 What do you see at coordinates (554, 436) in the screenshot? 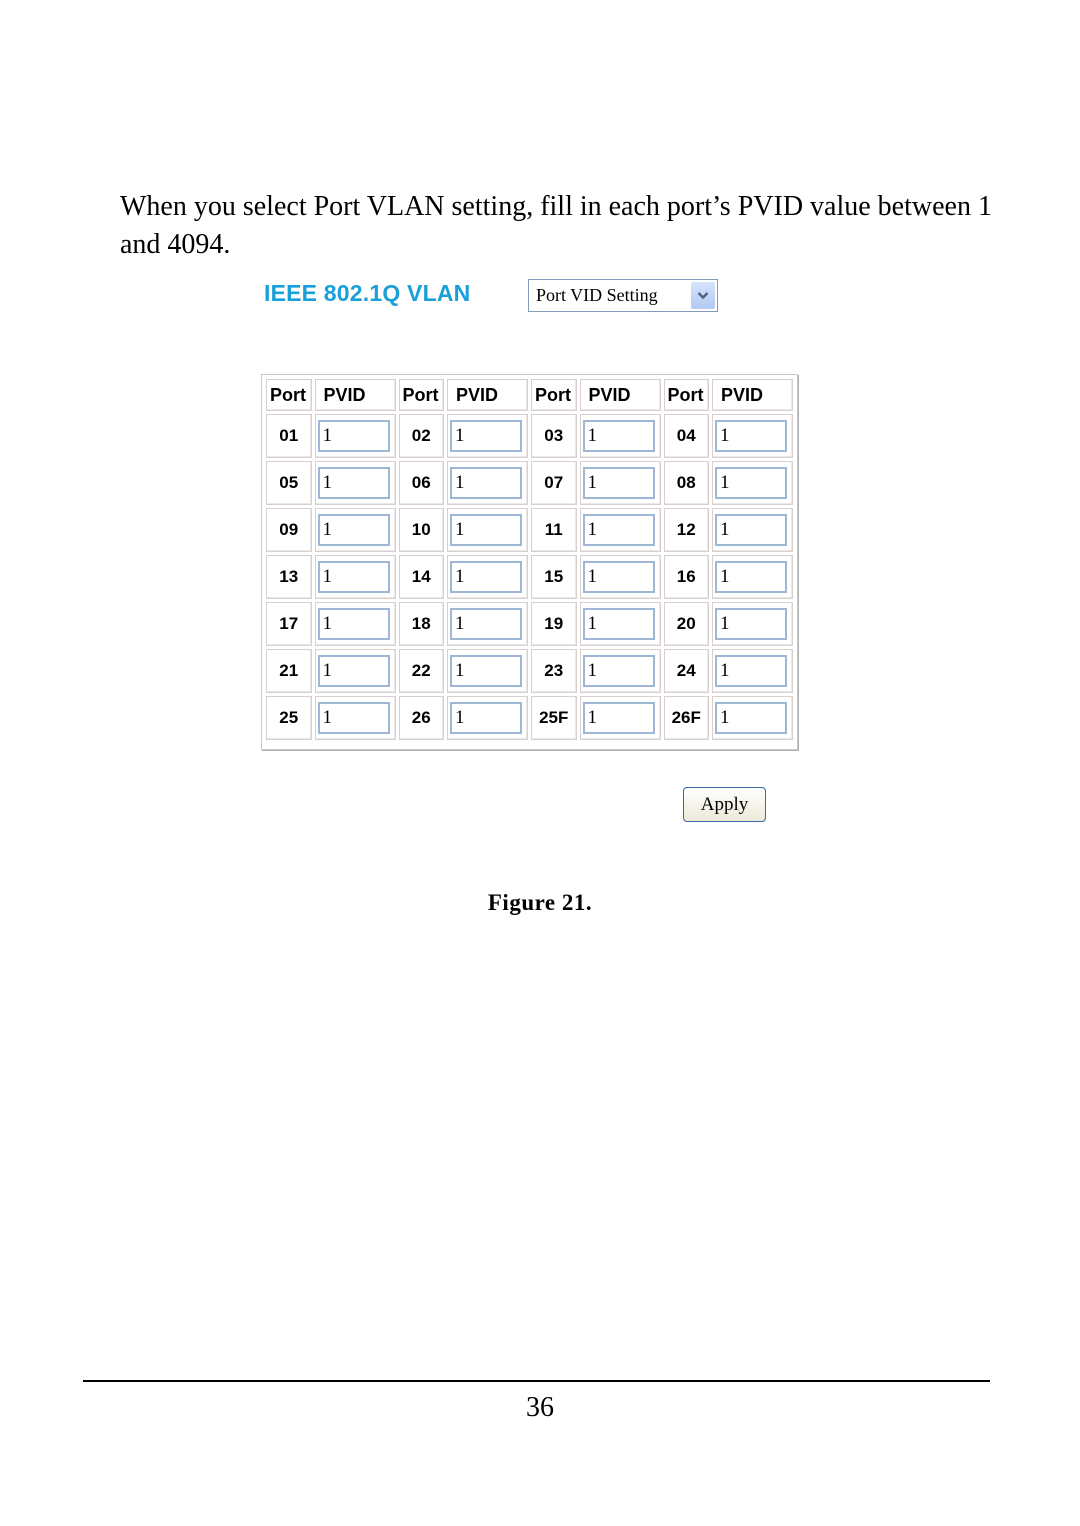
I see `port-number: 03` at bounding box center [554, 436].